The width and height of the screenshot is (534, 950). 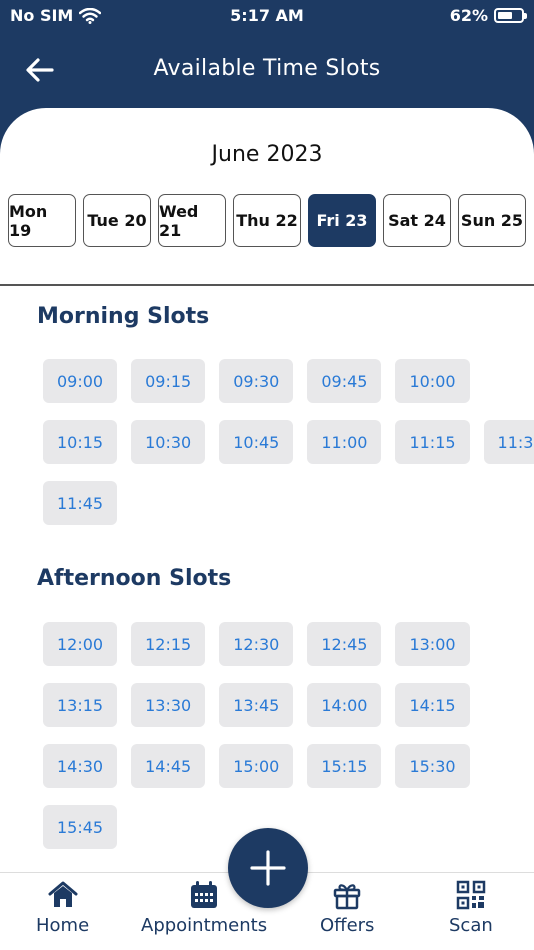 What do you see at coordinates (80, 442) in the screenshot?
I see `time-slot-button: 10:15` at bounding box center [80, 442].